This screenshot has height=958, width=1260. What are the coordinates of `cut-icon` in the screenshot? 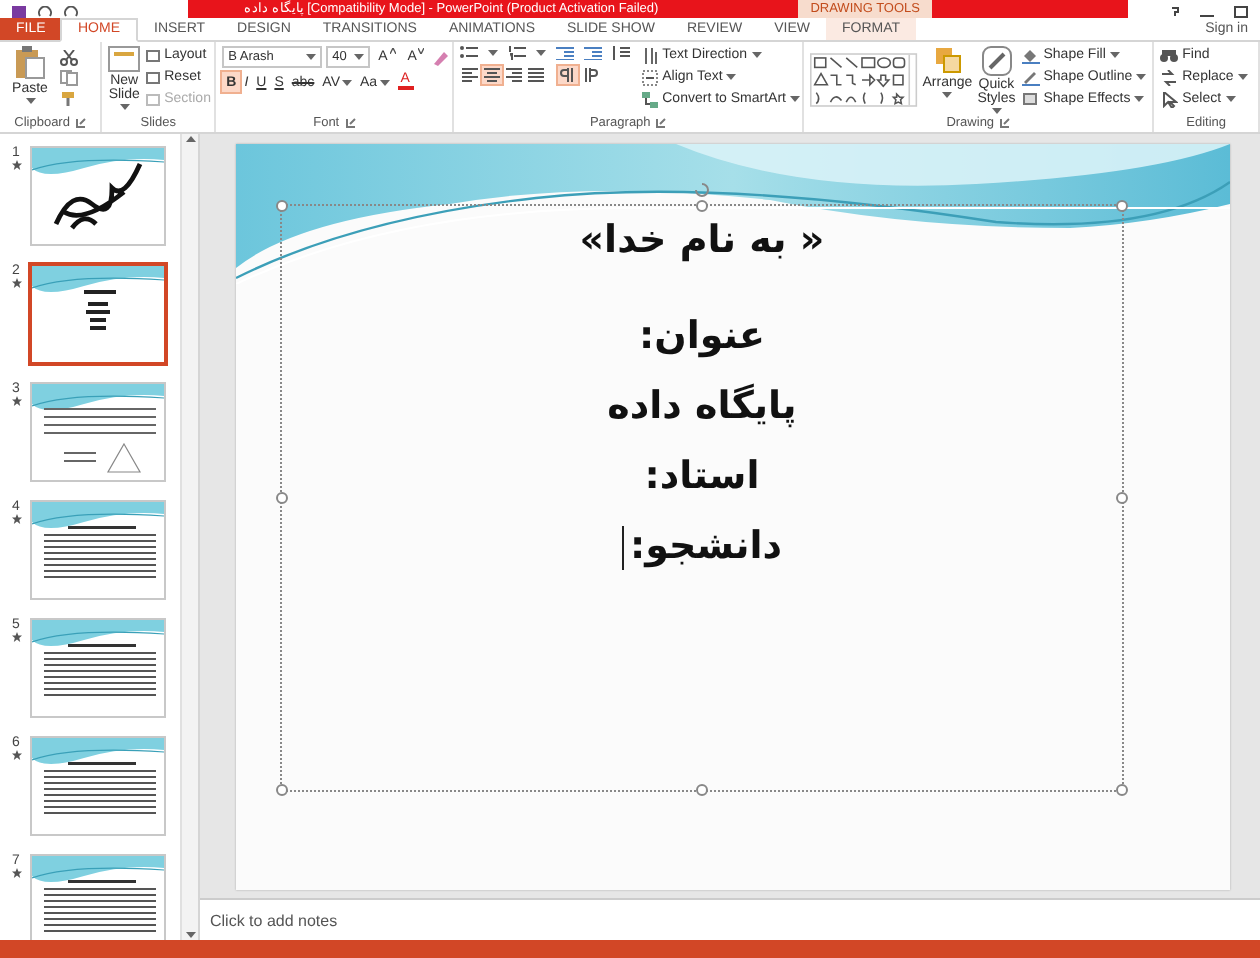 It's located at (69, 58).